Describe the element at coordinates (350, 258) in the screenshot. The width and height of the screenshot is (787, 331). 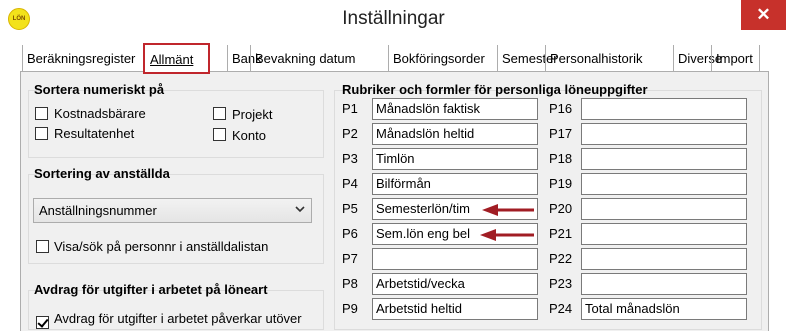
I see `p7-label: P7` at that location.